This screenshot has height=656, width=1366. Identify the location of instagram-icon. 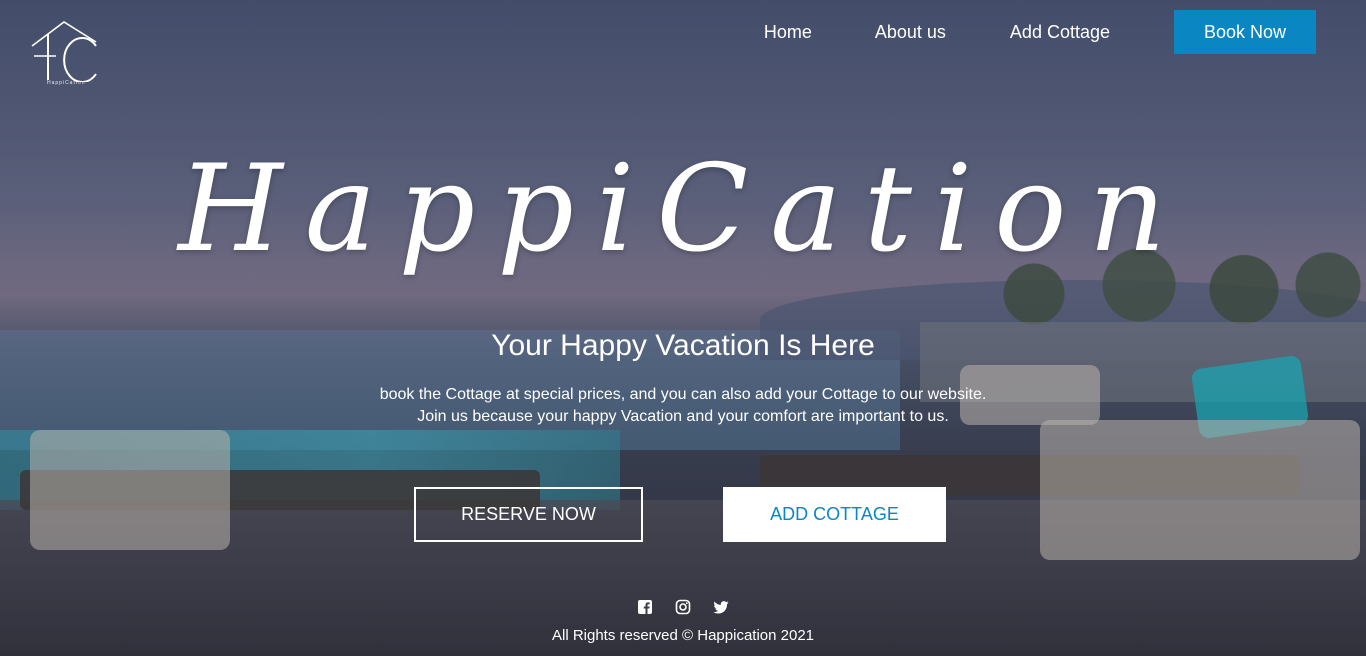
(683, 607).